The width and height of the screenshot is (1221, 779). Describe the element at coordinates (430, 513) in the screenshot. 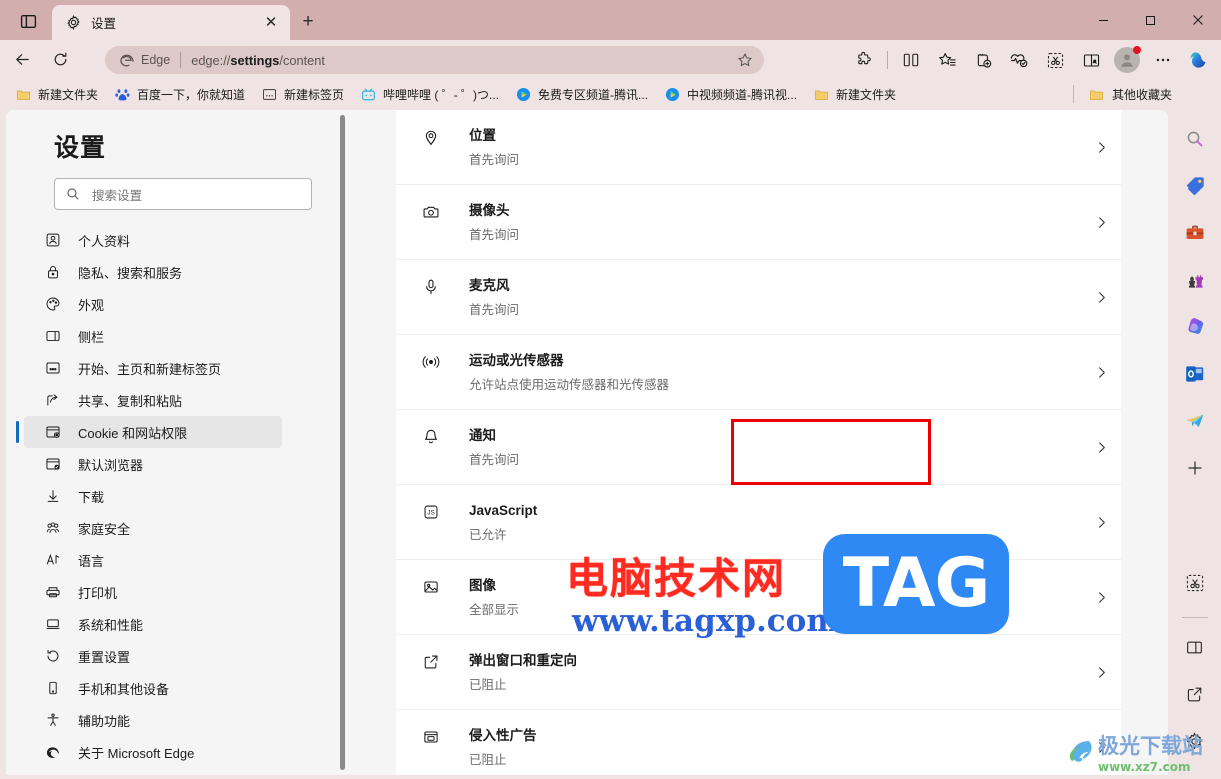

I see `svg-text: JS` at that location.